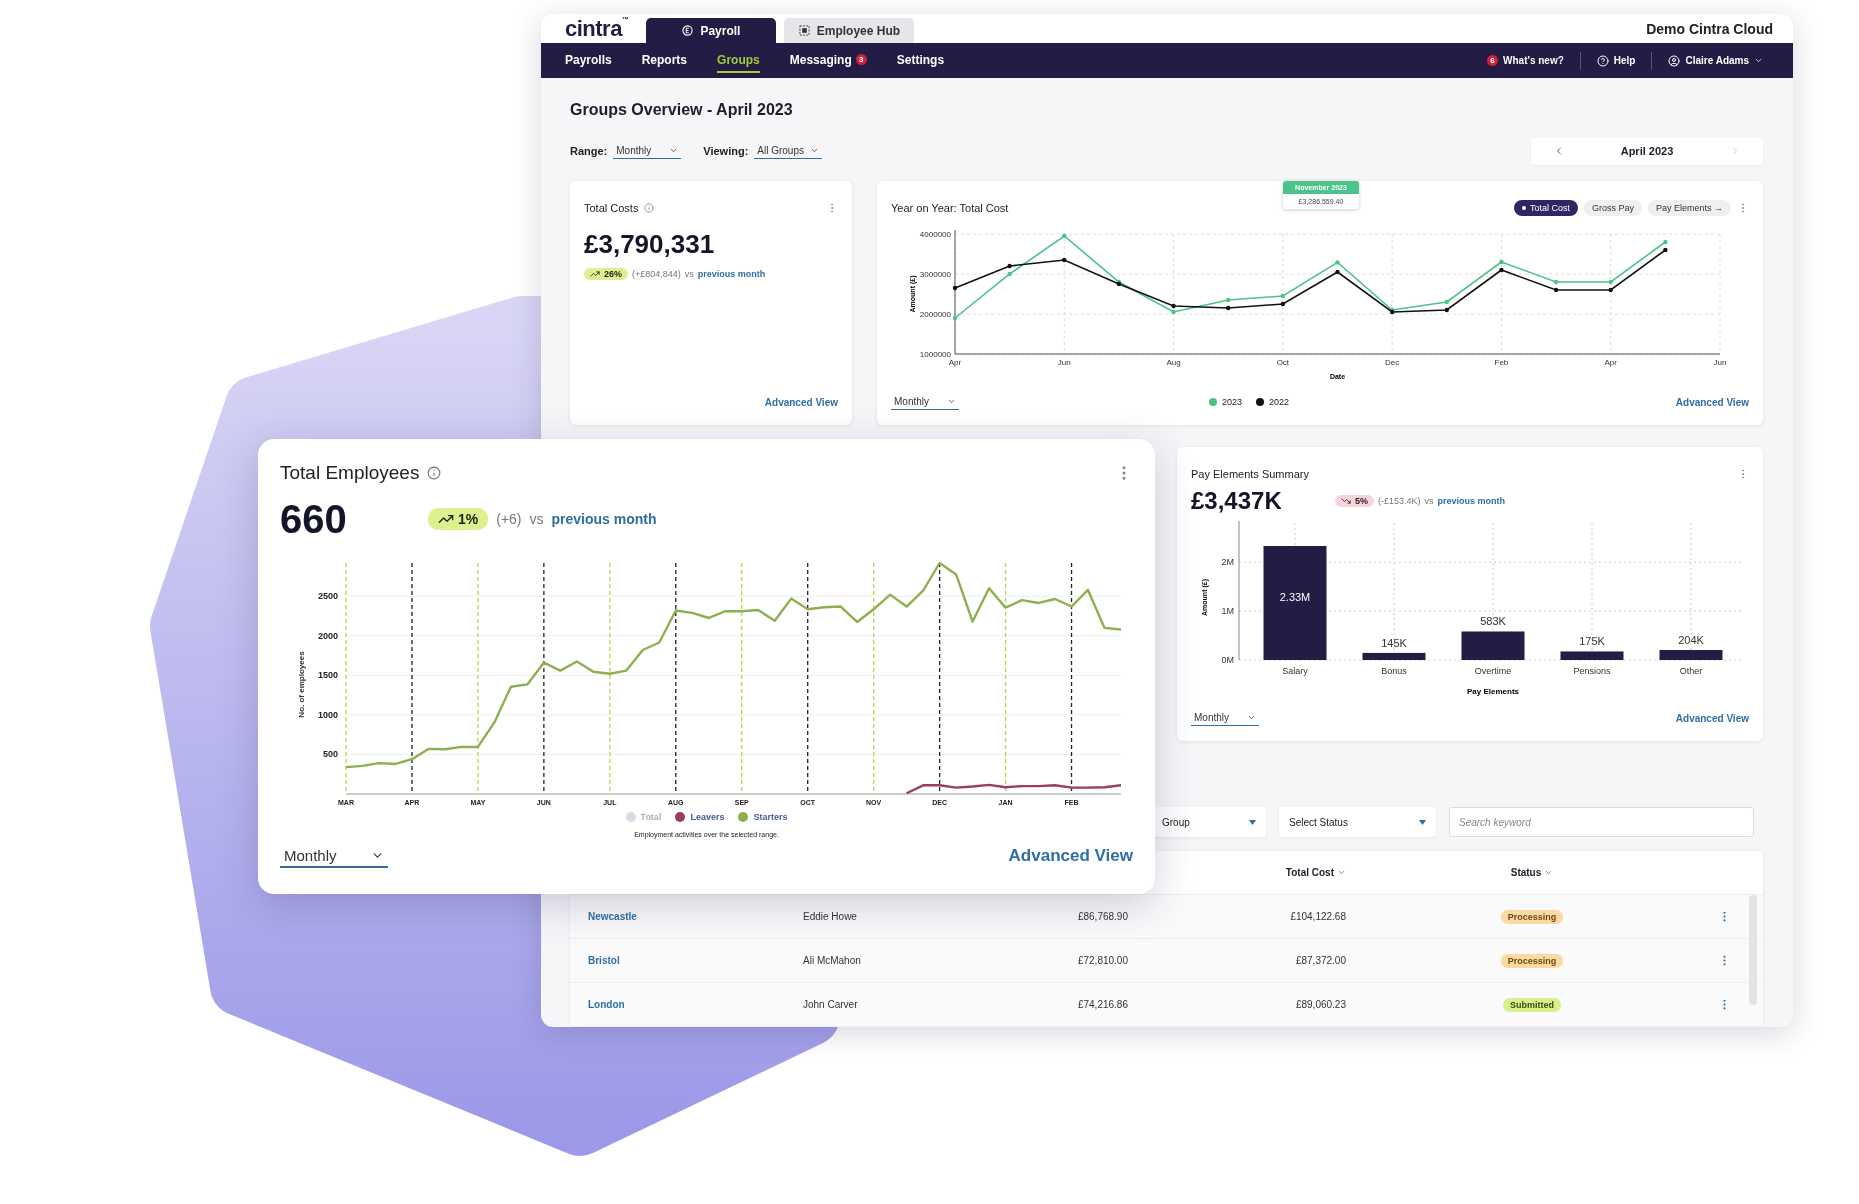 This screenshot has height=1204, width=1859. What do you see at coordinates (606, 1004) in the screenshot?
I see `group-link: London` at bounding box center [606, 1004].